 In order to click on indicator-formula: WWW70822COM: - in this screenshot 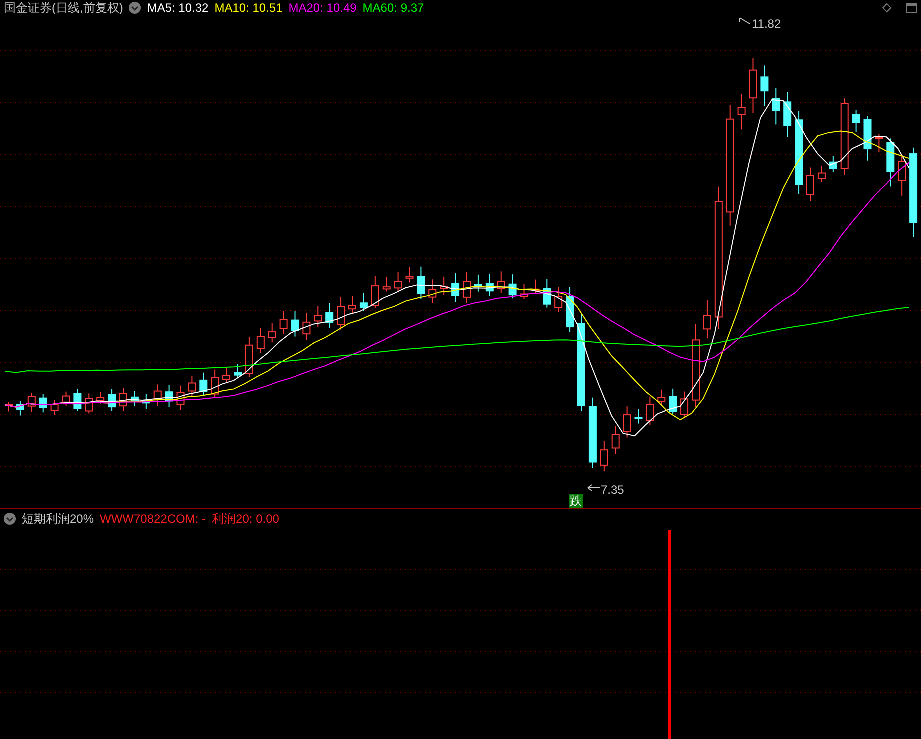, I will do `click(153, 518)`.